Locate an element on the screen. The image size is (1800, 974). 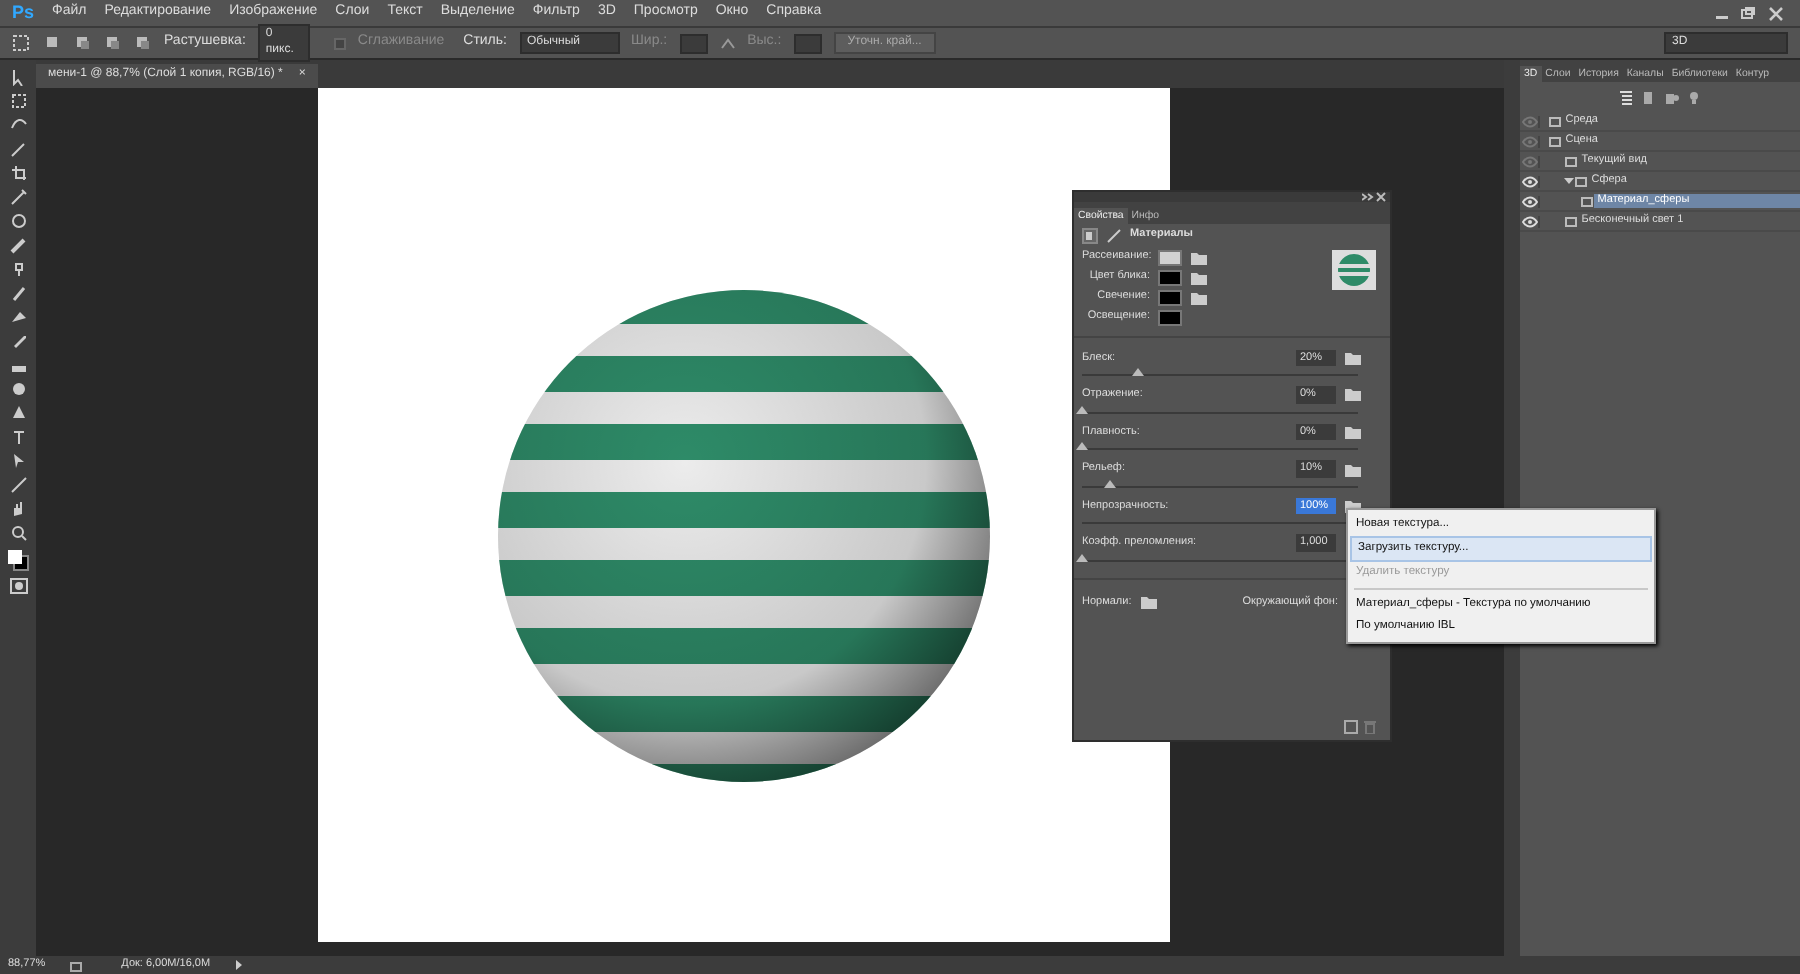
hand-tool-icon is located at coordinates (18, 509).